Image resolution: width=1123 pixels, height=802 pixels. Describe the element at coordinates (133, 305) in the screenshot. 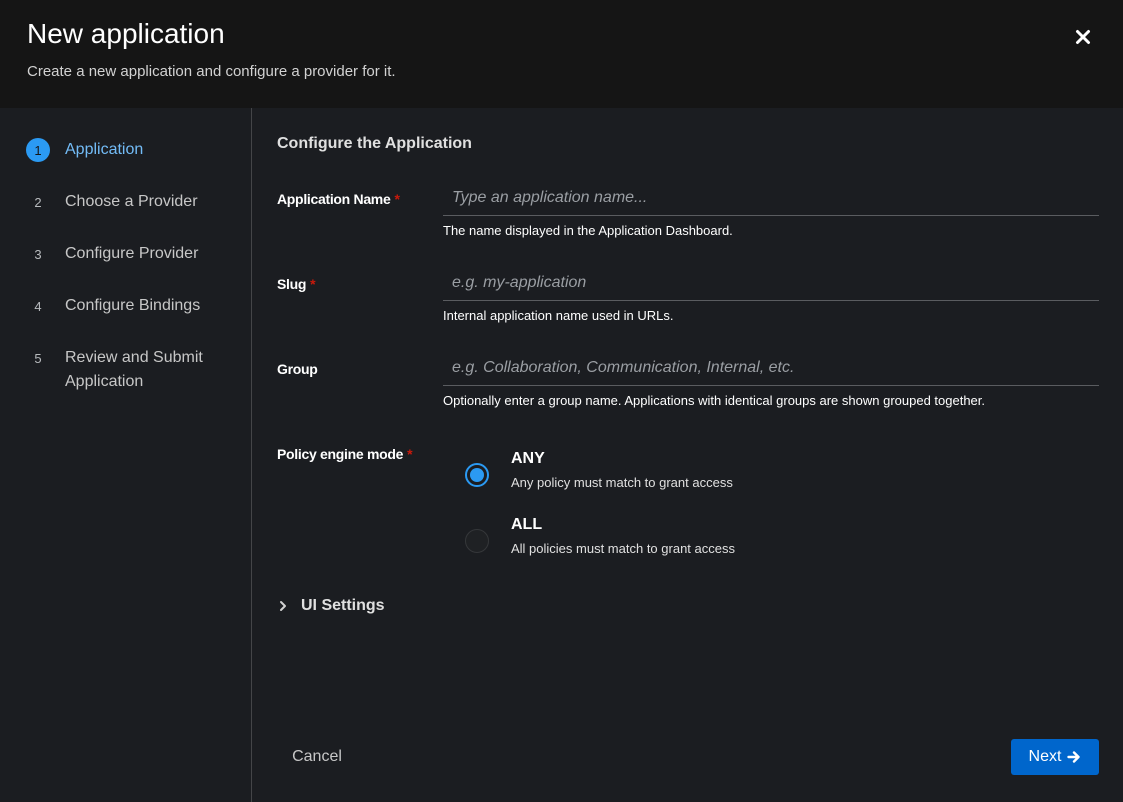

I see `nav-step-label: Configure Bindings` at that location.